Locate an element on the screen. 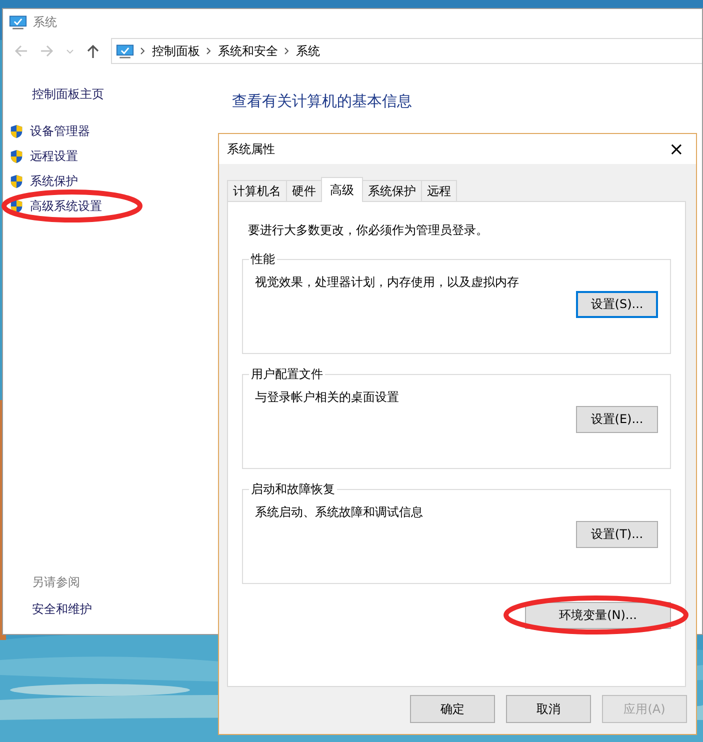  tab: 计算机名 is located at coordinates (257, 190).